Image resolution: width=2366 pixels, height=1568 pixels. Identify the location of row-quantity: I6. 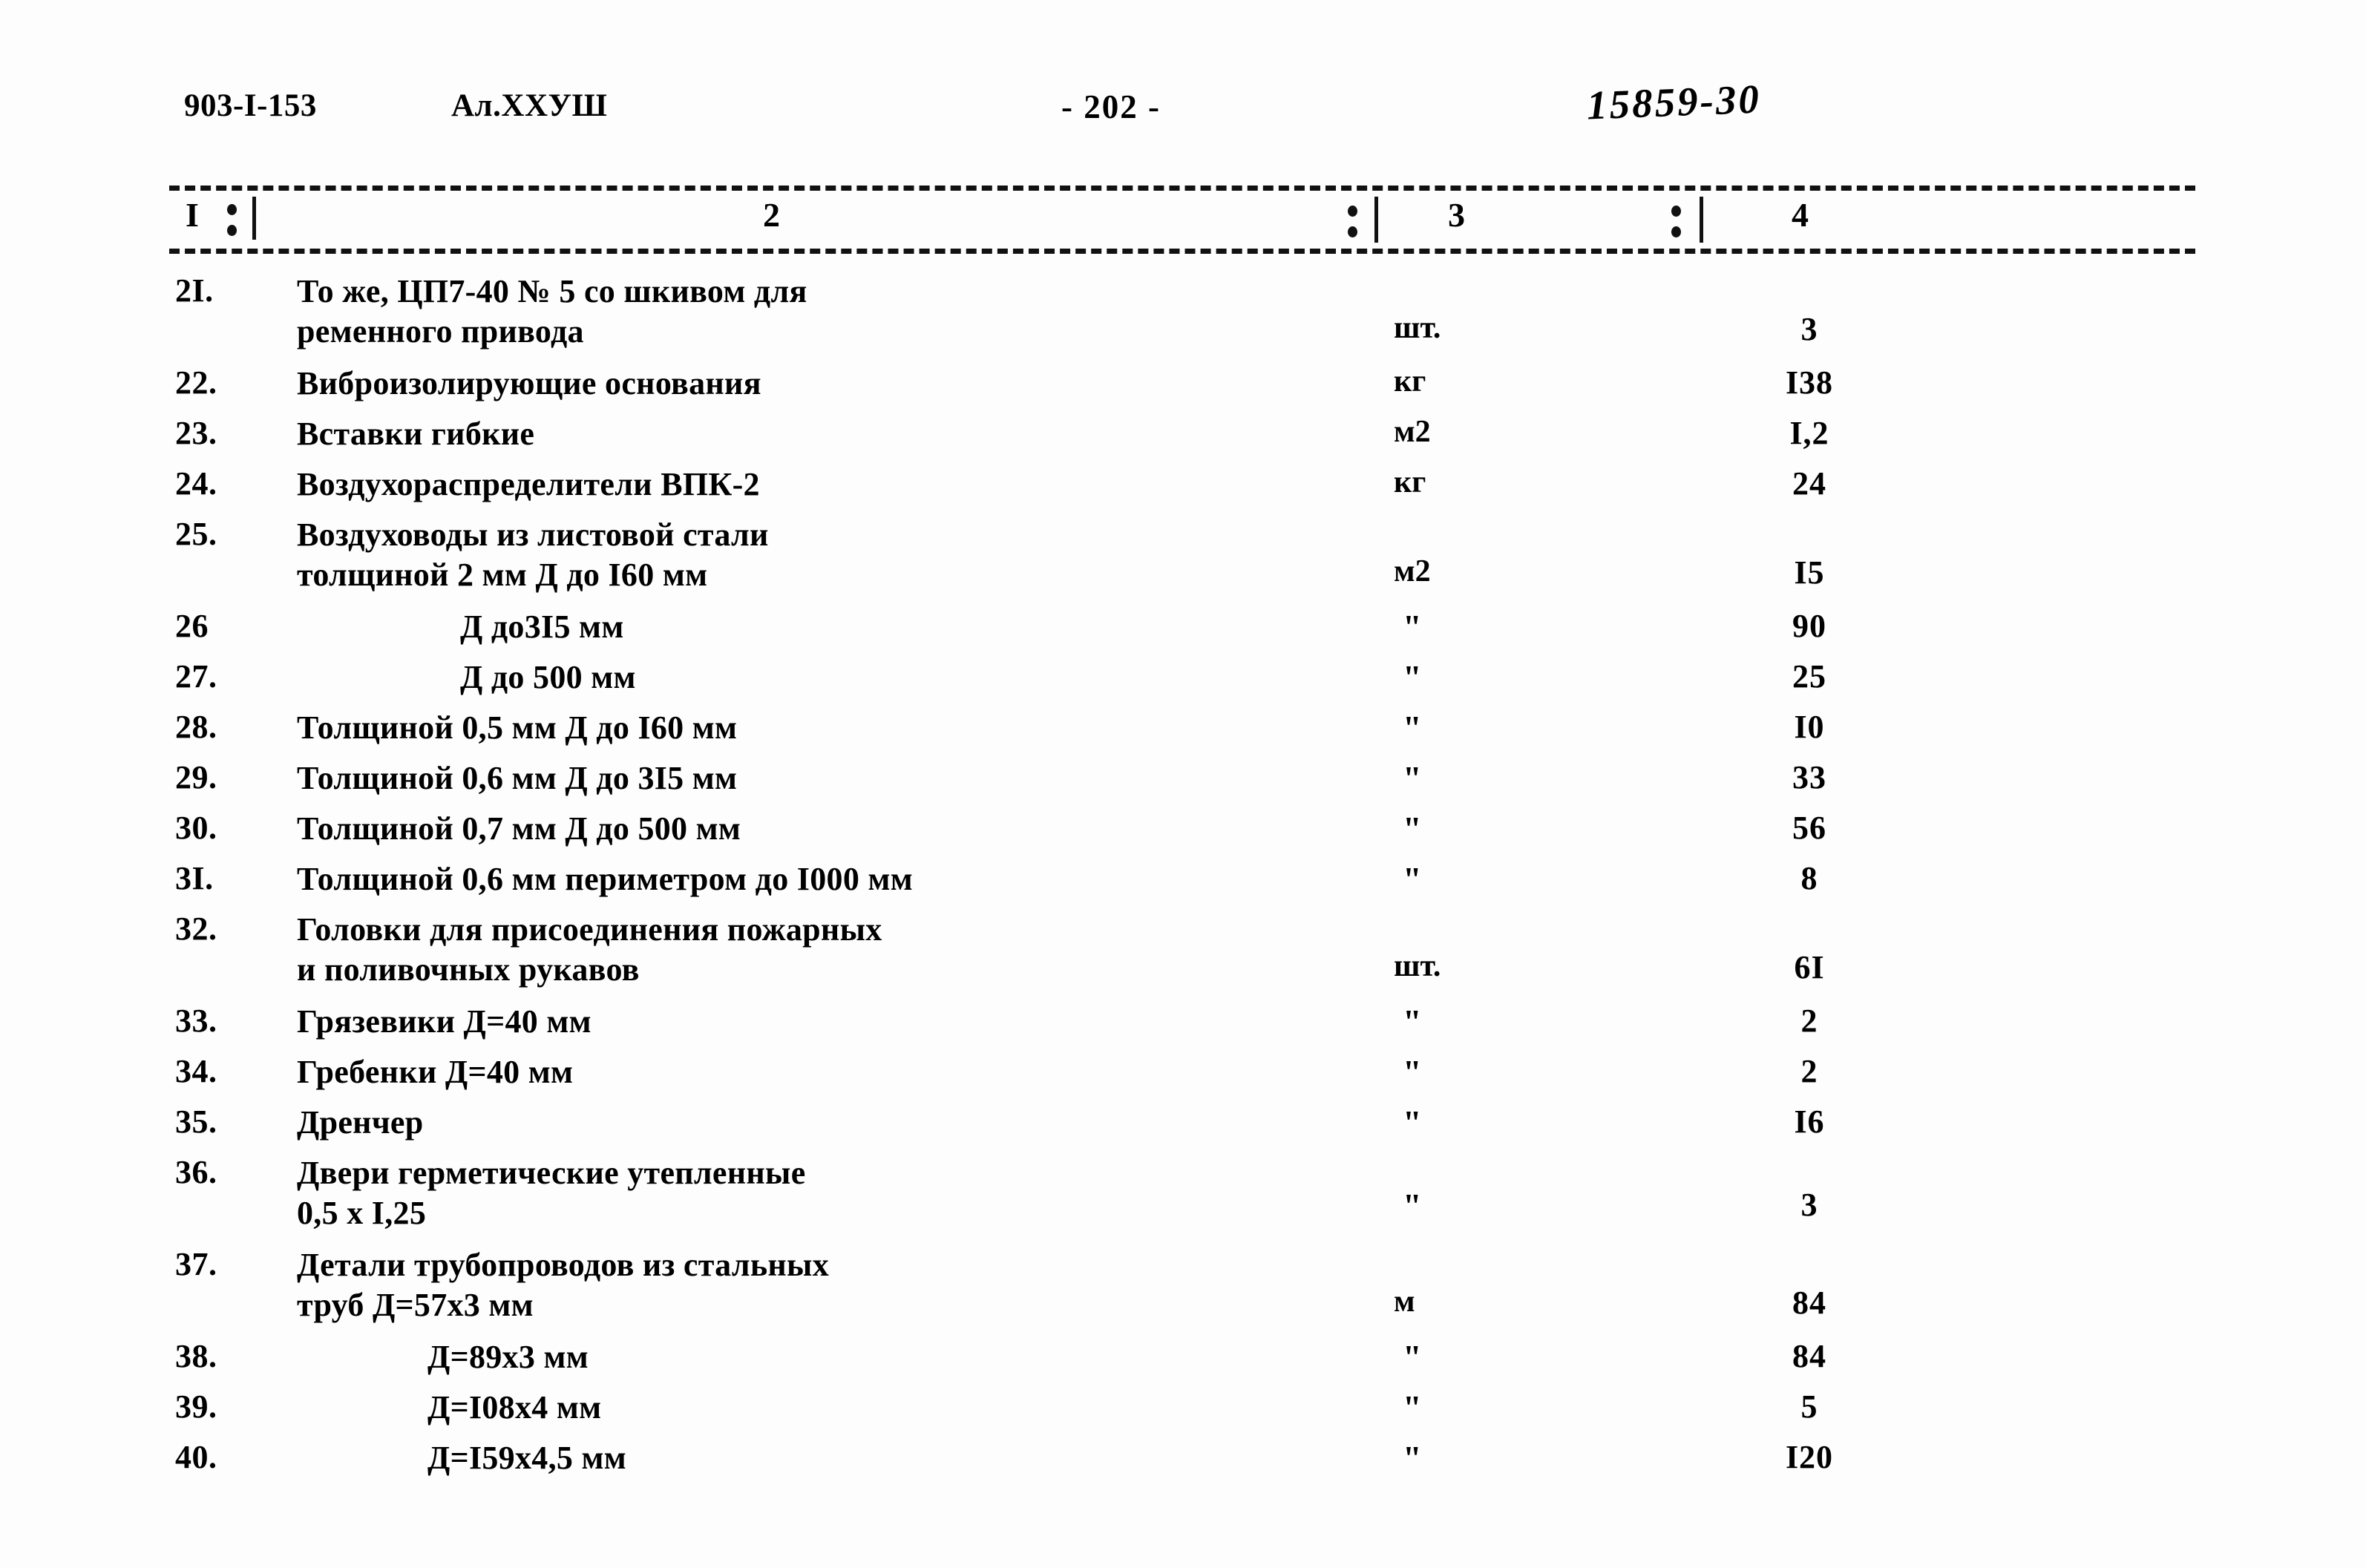
(1809, 1121).